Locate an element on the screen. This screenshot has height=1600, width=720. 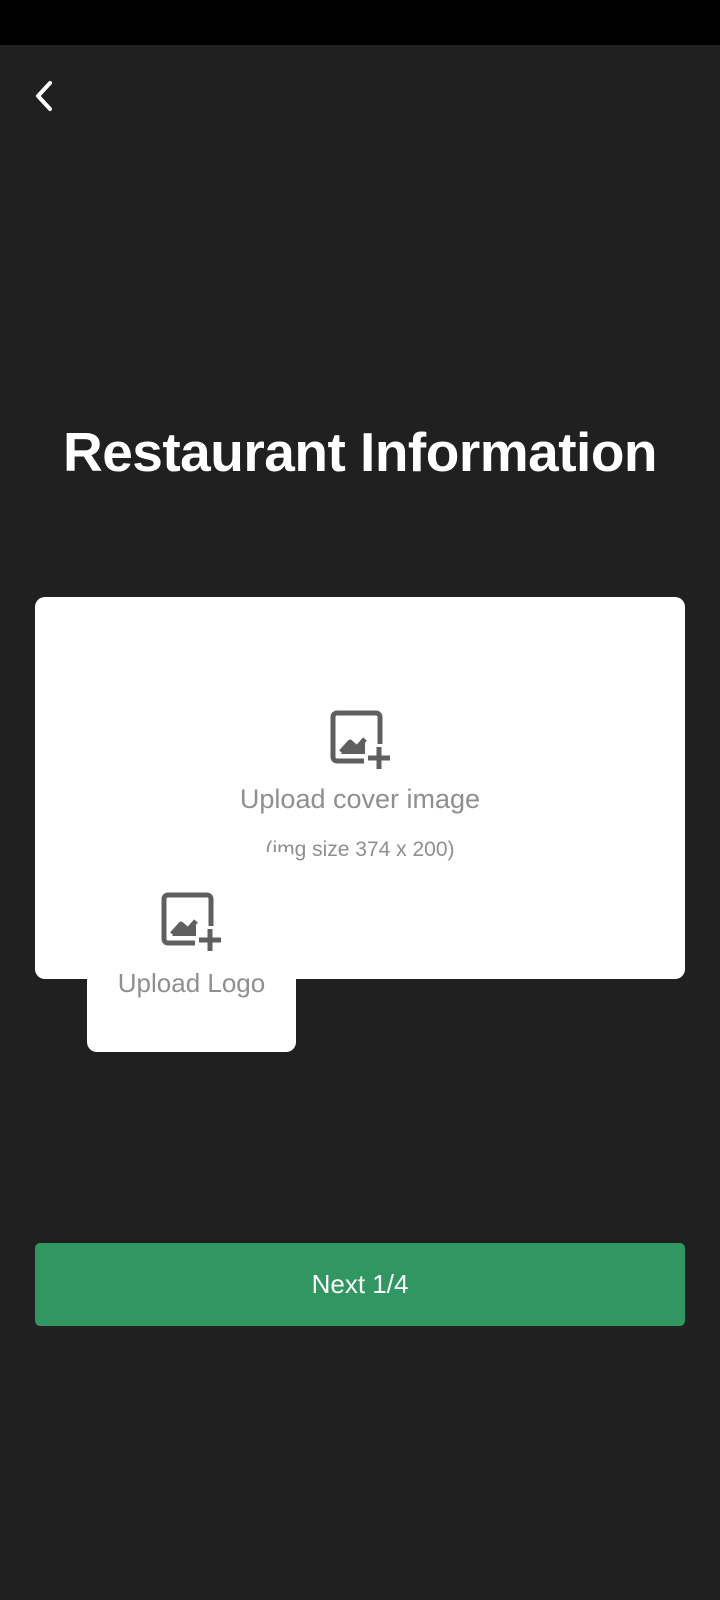
next-button: Next 1/4 is located at coordinates (360, 1284).